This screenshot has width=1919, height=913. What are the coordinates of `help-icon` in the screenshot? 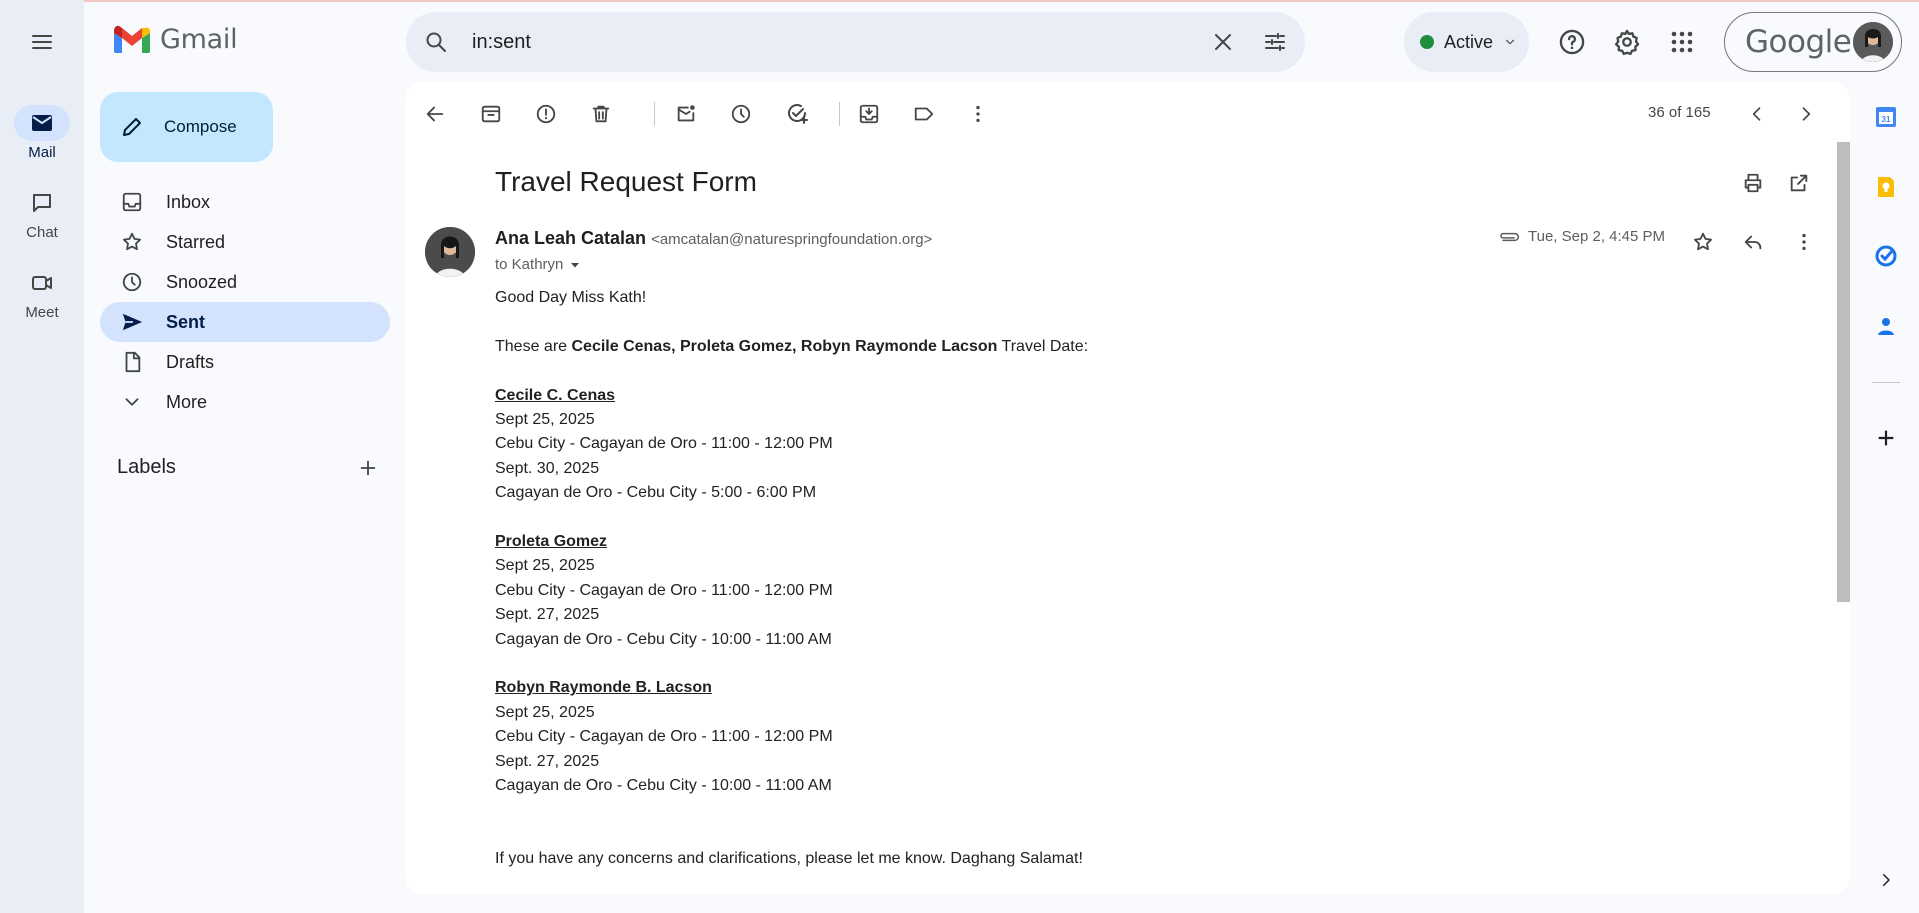 It's located at (1572, 42).